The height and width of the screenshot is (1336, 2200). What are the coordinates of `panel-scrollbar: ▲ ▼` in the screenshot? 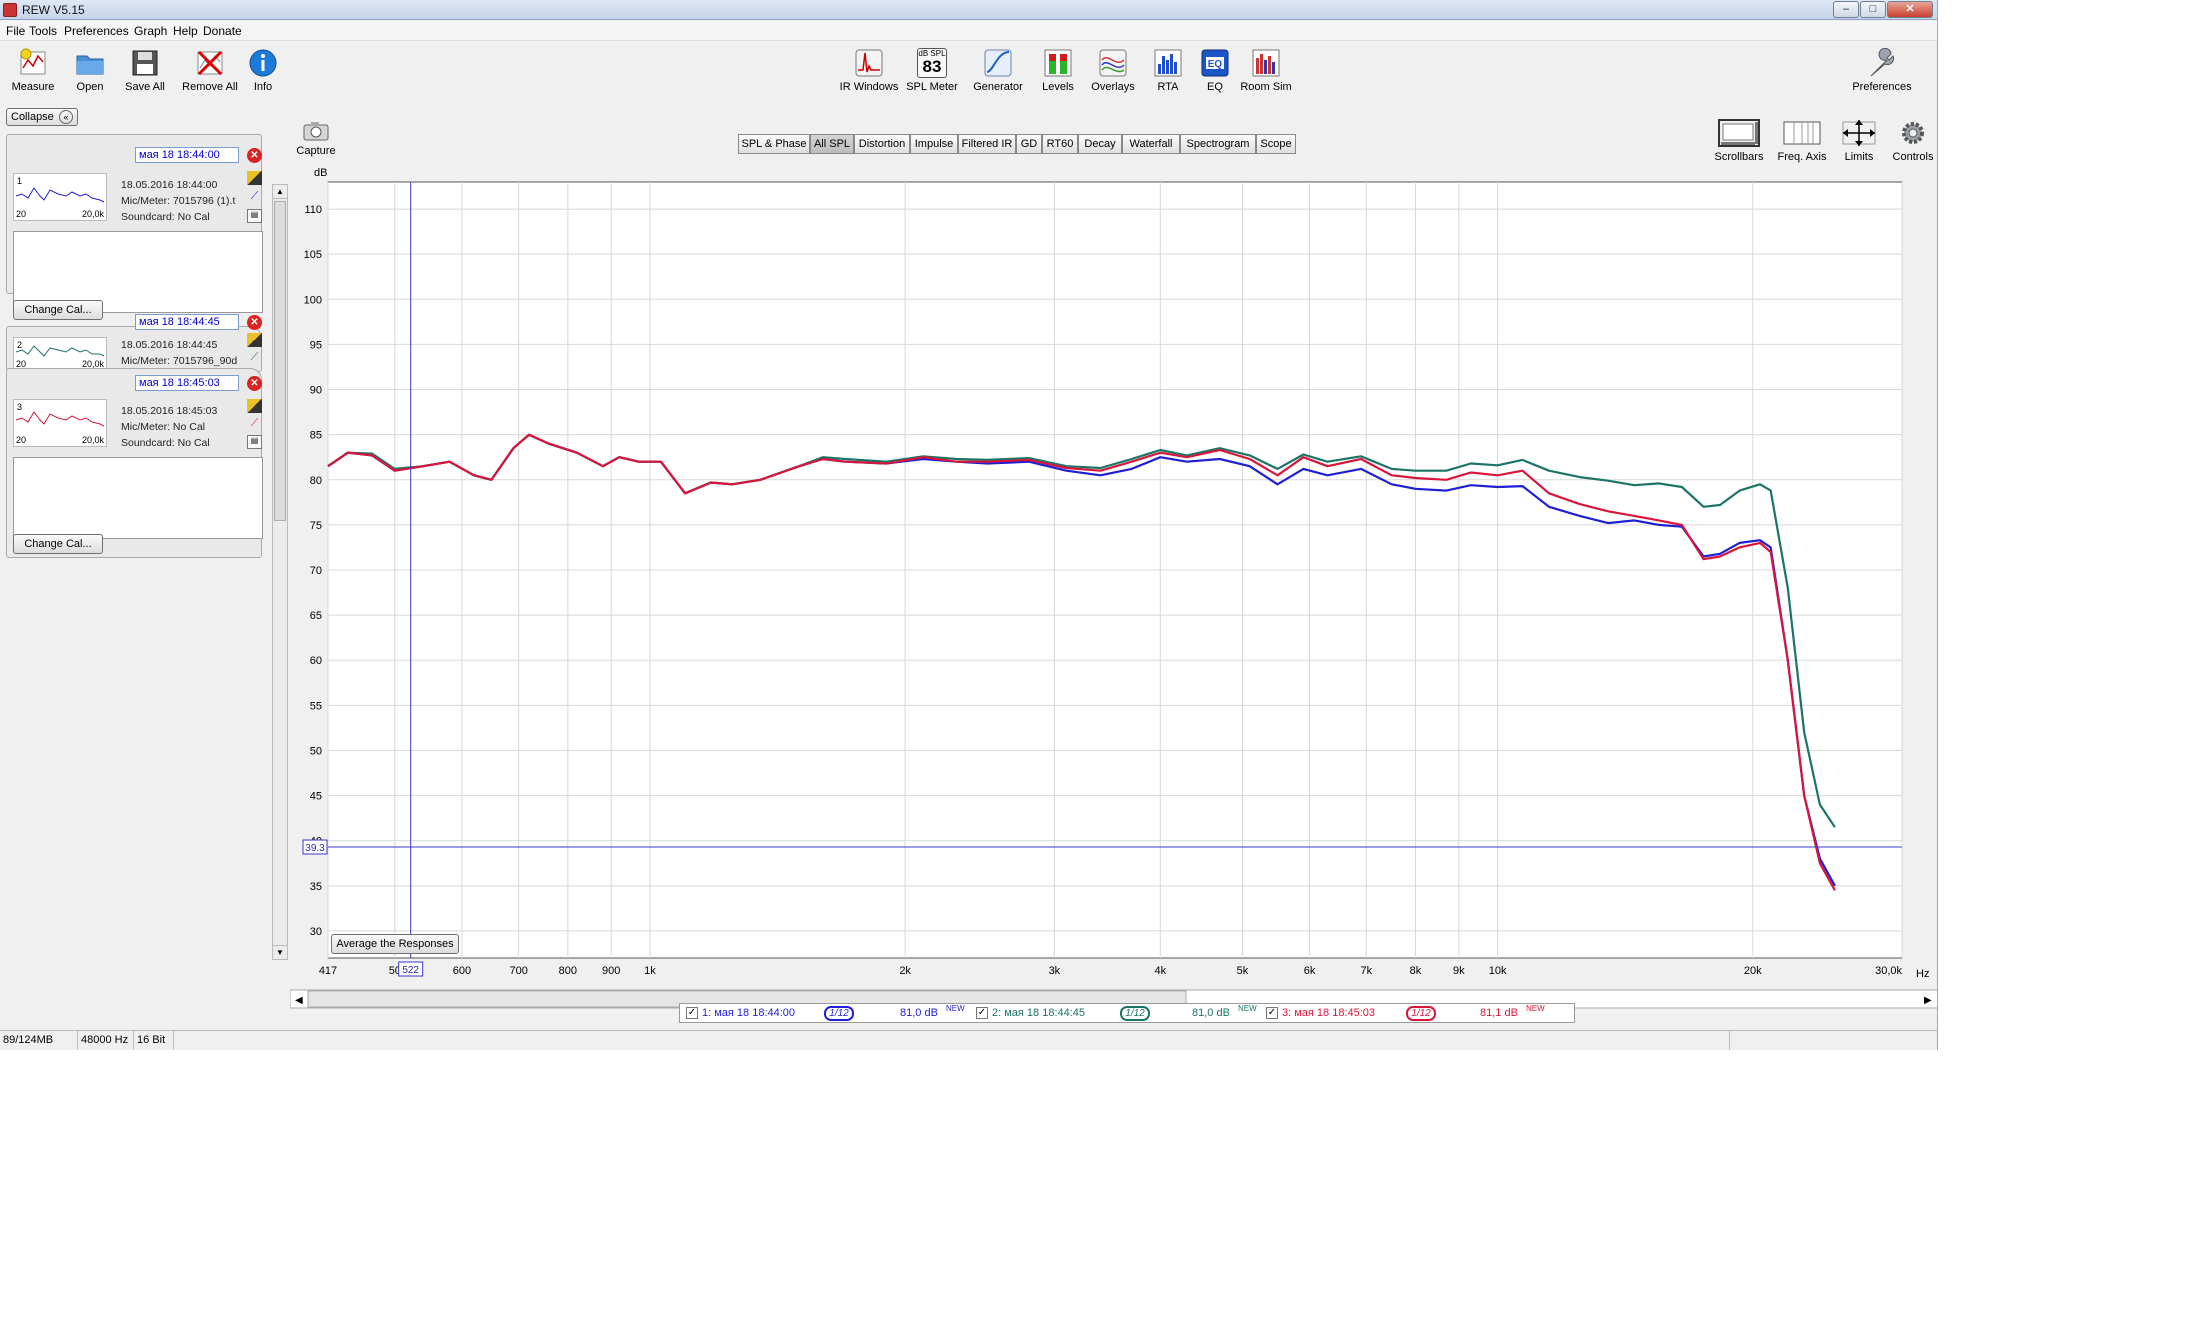 It's located at (280, 572).